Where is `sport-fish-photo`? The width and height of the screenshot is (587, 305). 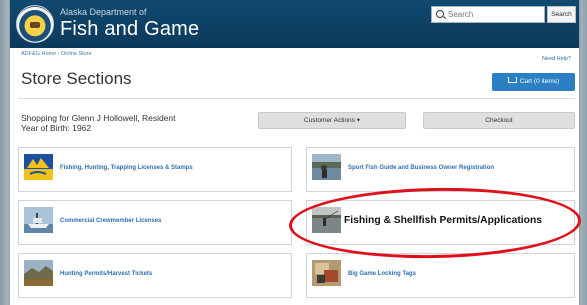
sport-fish-photo is located at coordinates (326, 167).